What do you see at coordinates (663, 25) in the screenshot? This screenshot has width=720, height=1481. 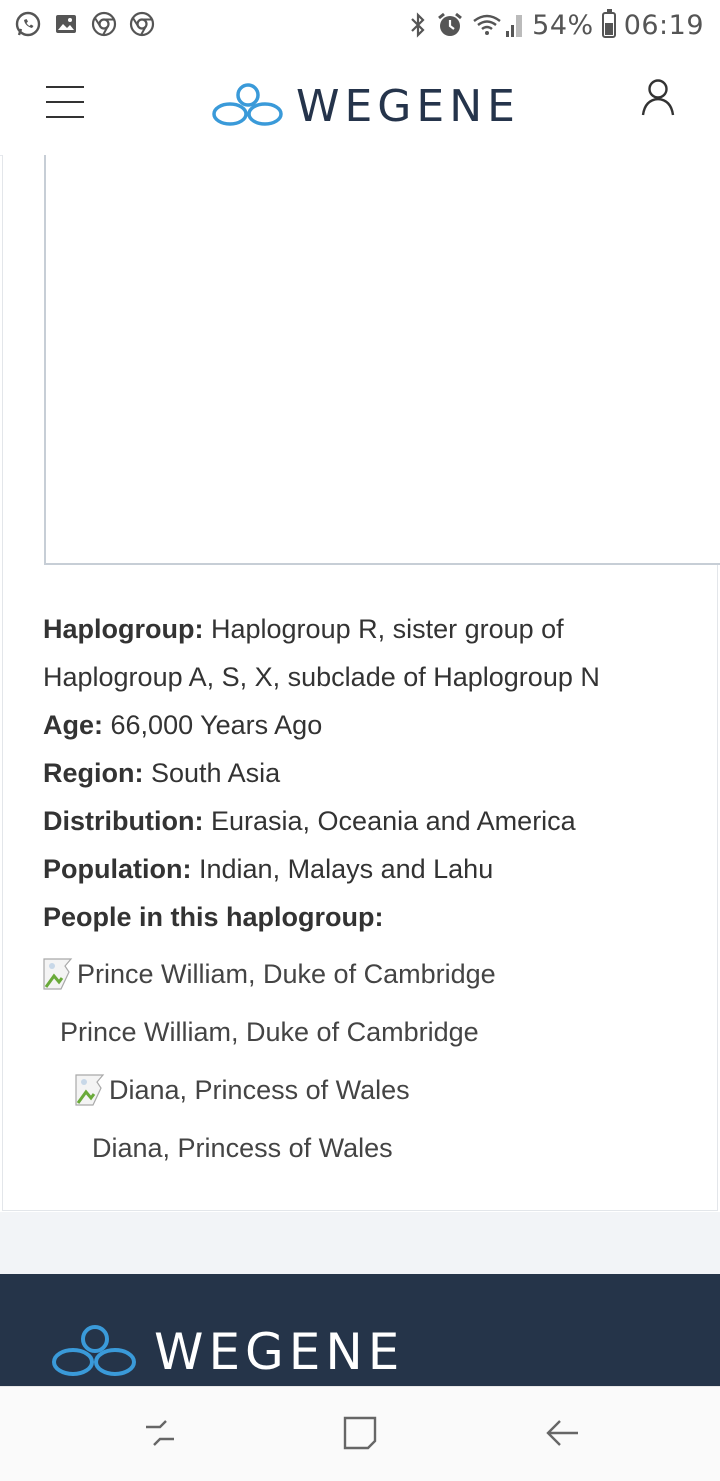 I see `clock: 06:19` at bounding box center [663, 25].